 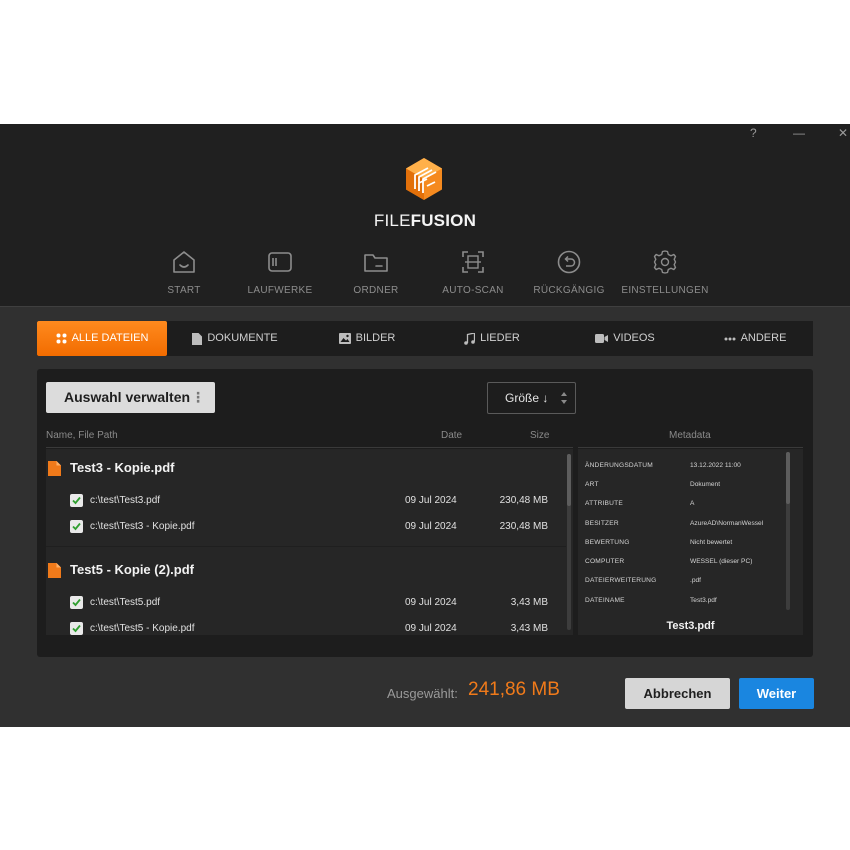 What do you see at coordinates (451, 435) in the screenshot?
I see `column-header-date: Date` at bounding box center [451, 435].